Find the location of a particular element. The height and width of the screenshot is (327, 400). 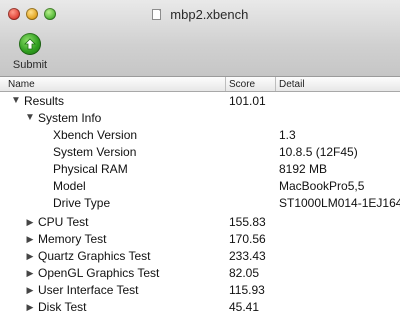

row-name: System Version is located at coordinates (95, 152).